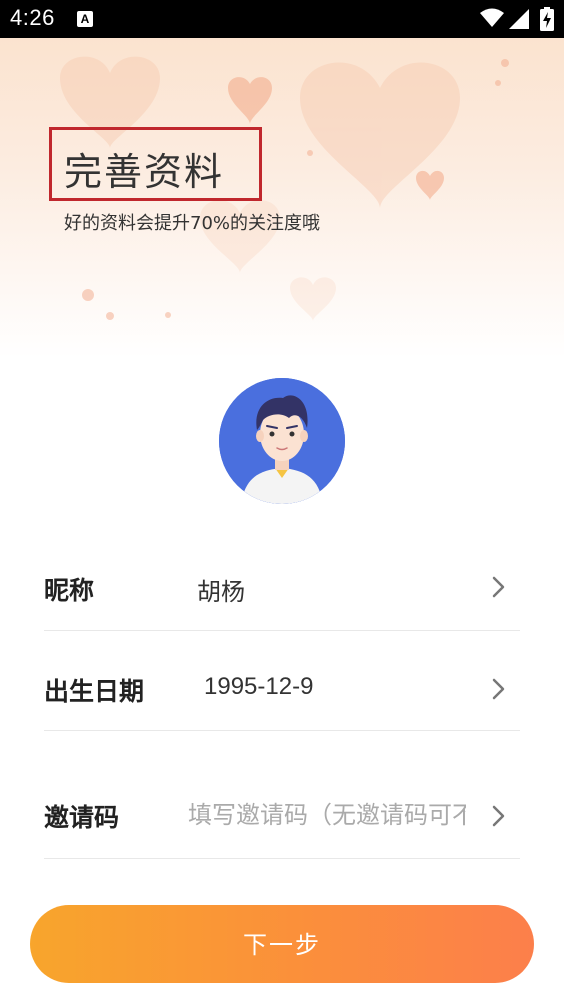 The width and height of the screenshot is (564, 1004). I want to click on status-bar: 4:26 A, so click(282, 19).